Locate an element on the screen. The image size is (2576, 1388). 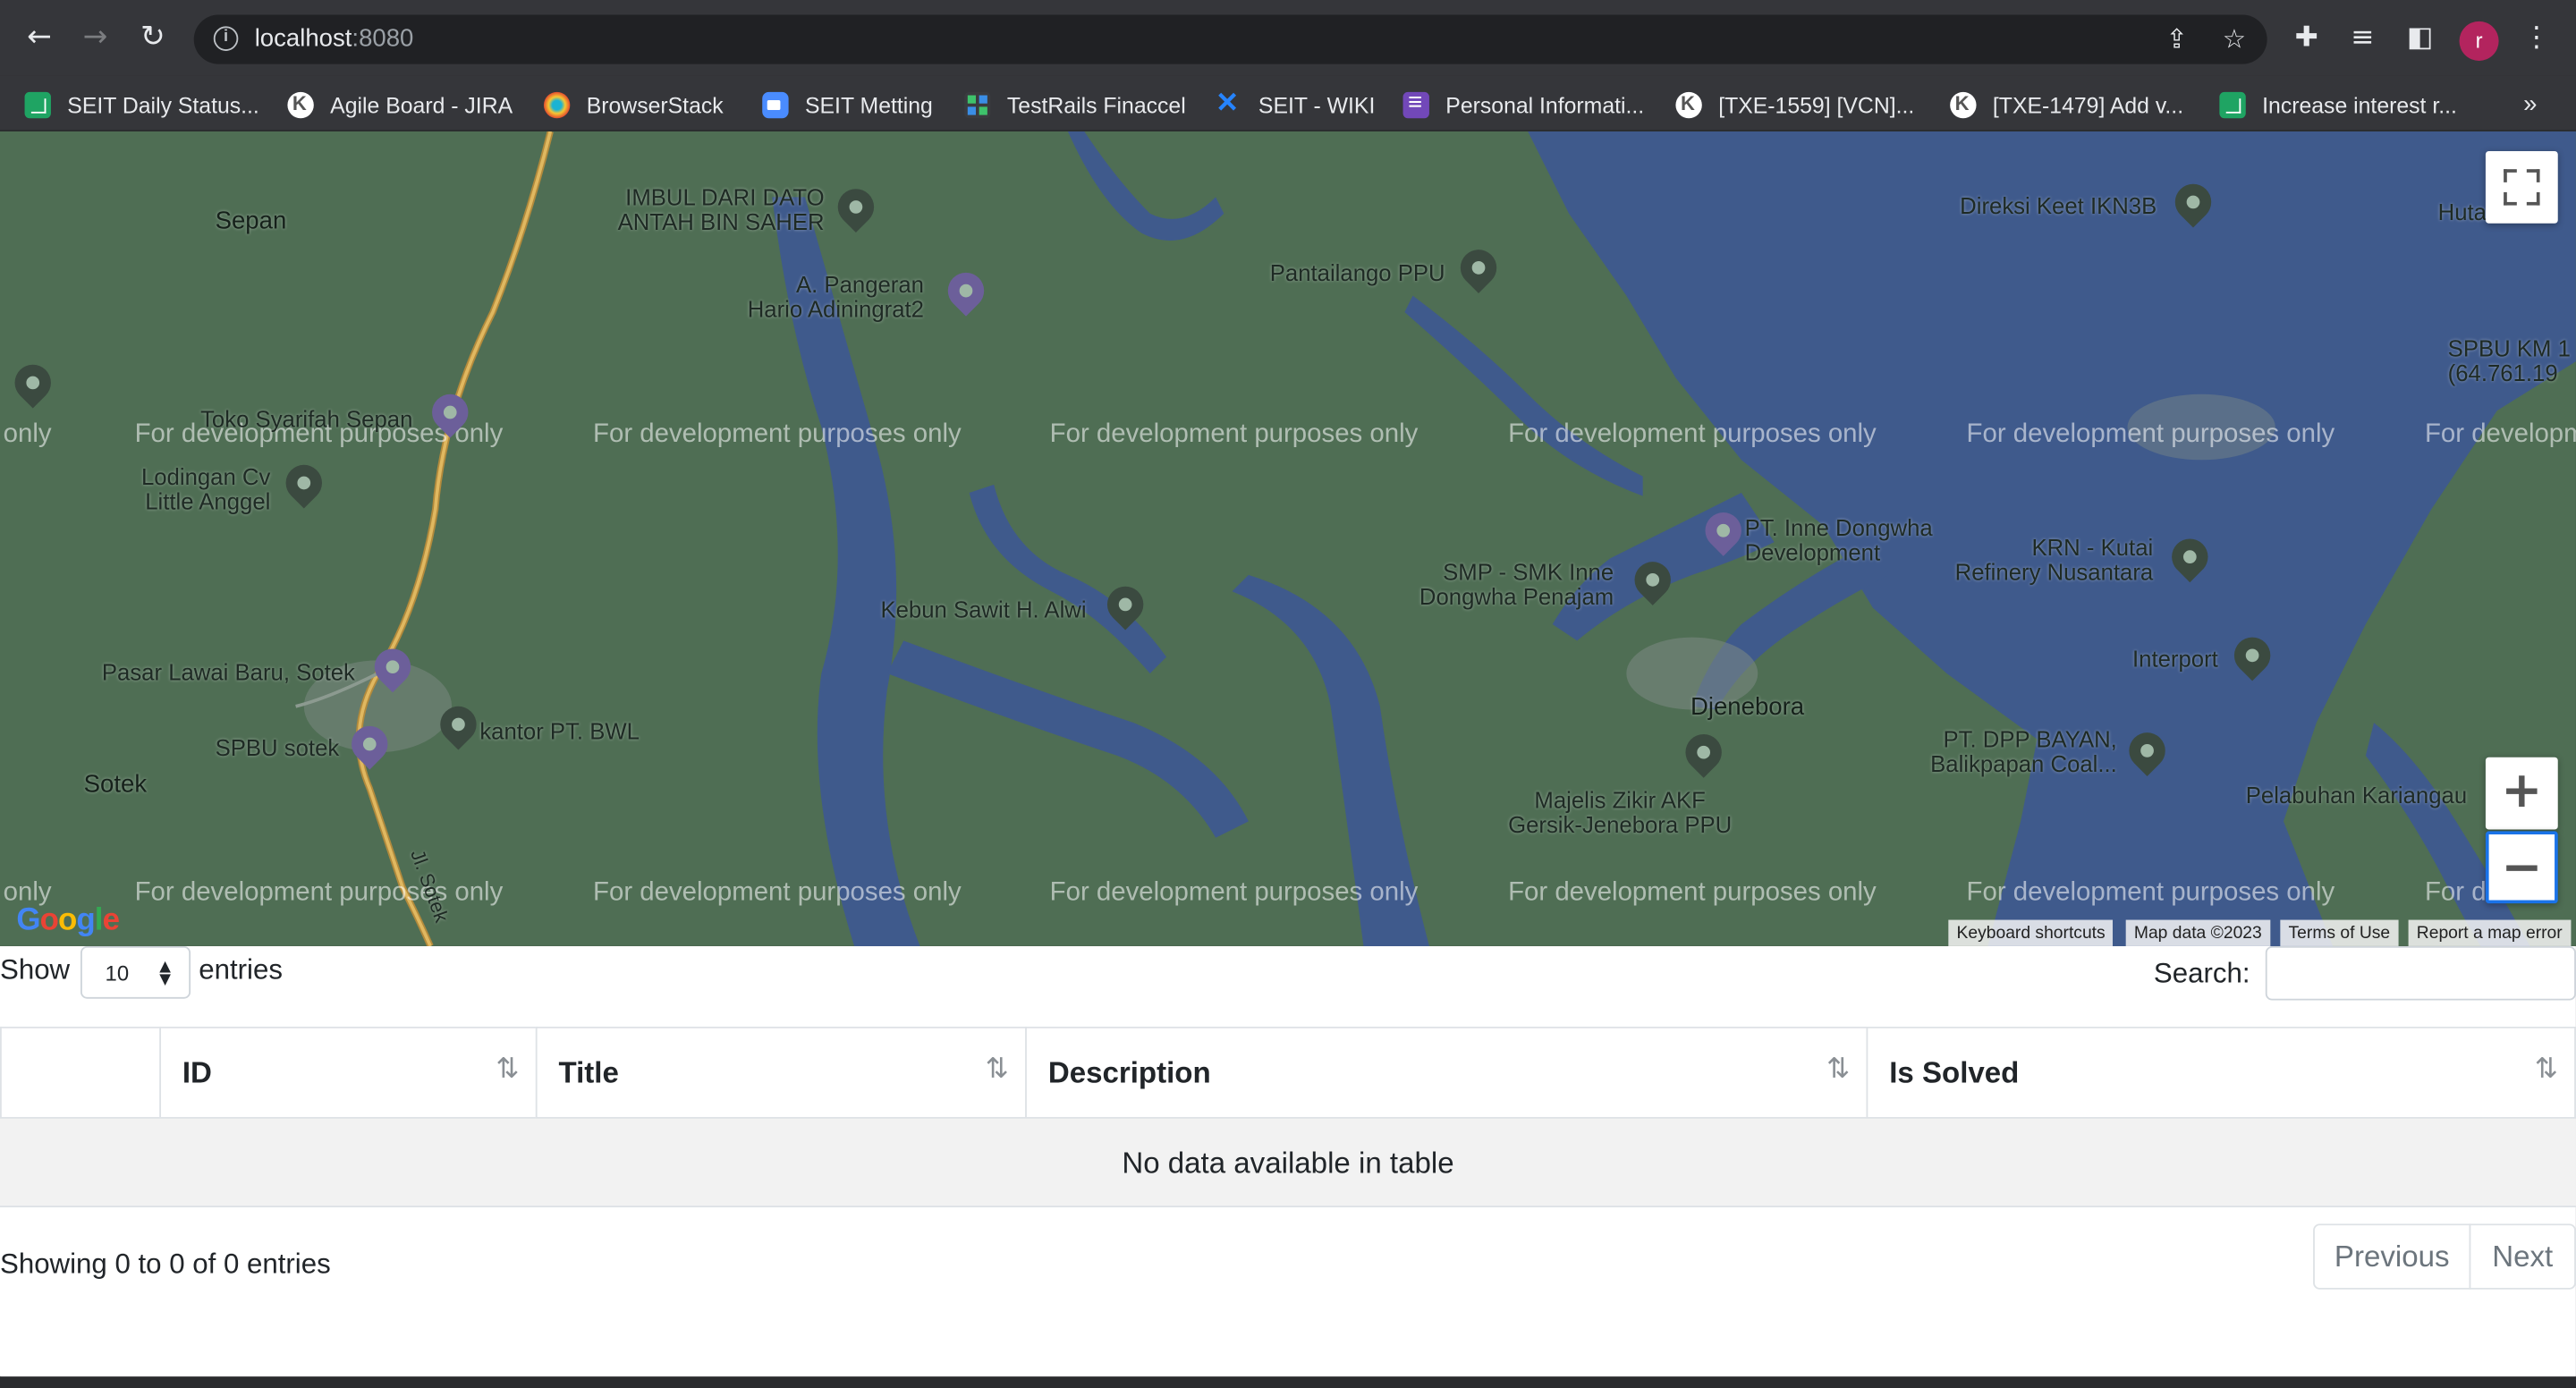
address-bar: i localhost:8080 ⇪ ☆ is located at coordinates (1230, 39).